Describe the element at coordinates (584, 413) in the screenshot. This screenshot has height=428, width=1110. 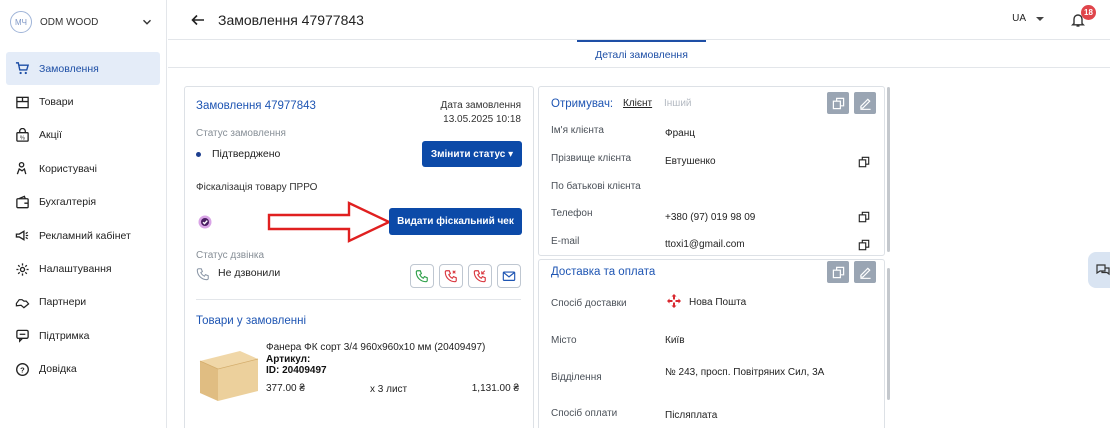
I see `field-label: Спосіб оплати` at that location.